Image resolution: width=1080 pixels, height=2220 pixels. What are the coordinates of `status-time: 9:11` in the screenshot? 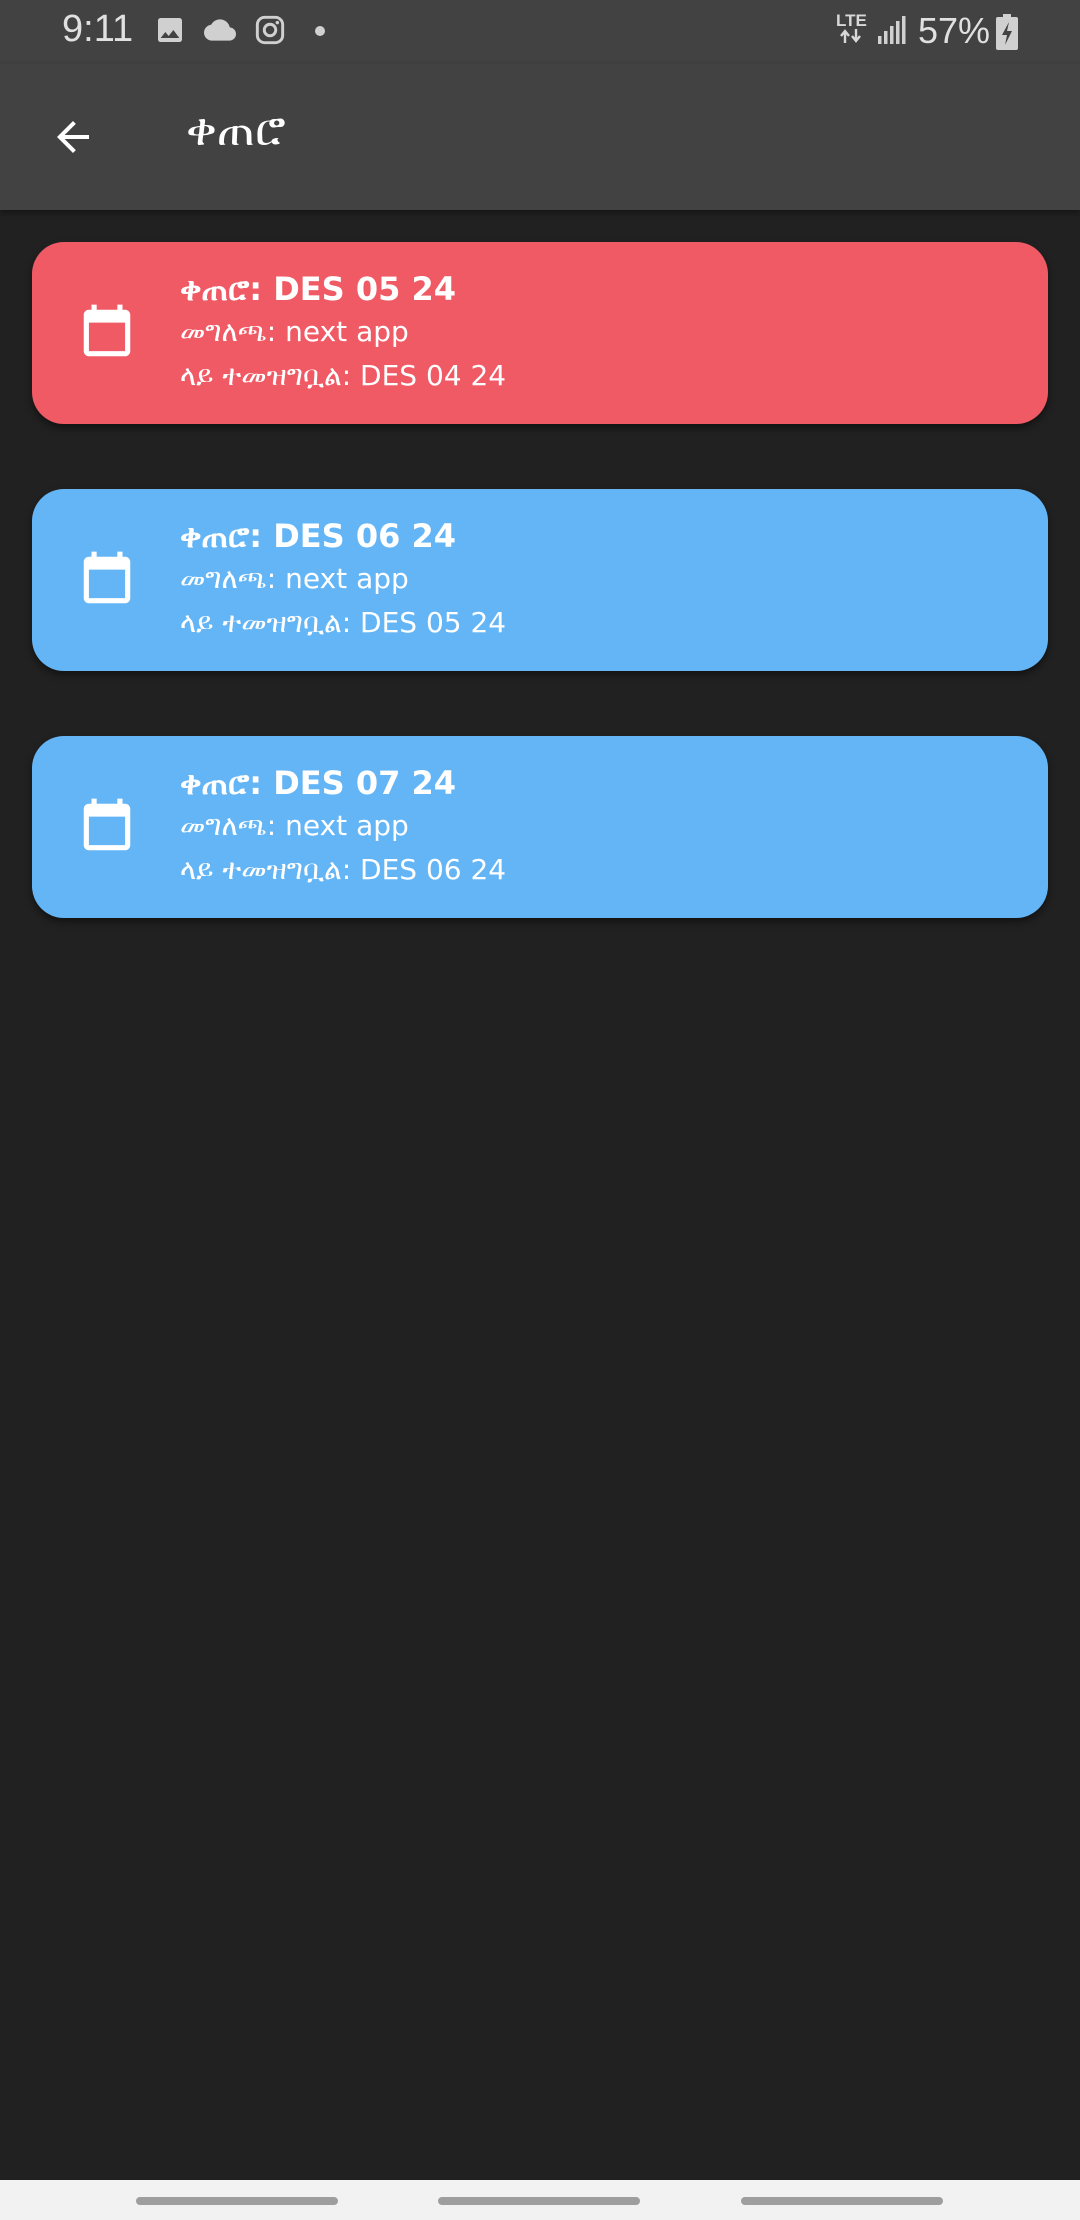 It's located at (98, 29).